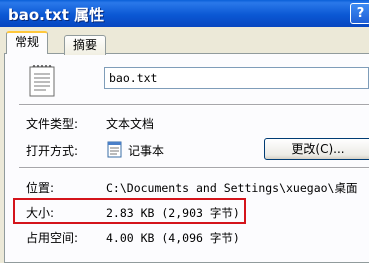  Describe the element at coordinates (359, 13) in the screenshot. I see `help-button: ?` at that location.